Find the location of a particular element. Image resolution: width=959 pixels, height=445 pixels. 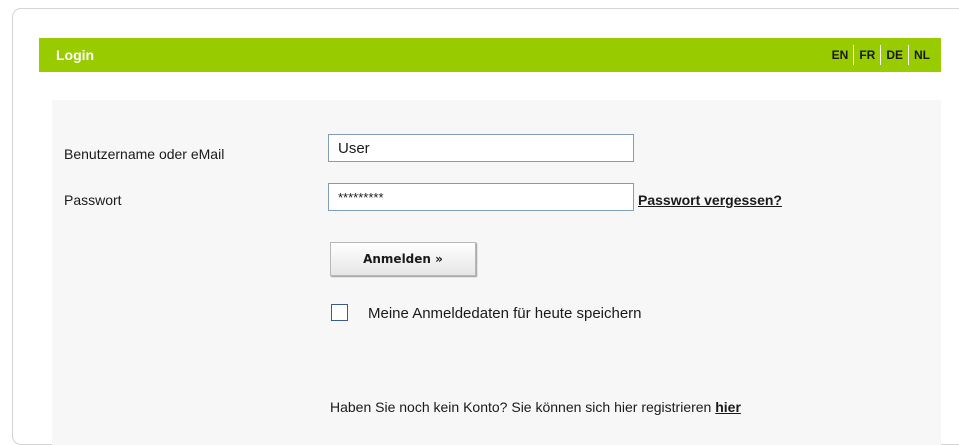

language-switcher: EN FR DE NL is located at coordinates (881, 55).